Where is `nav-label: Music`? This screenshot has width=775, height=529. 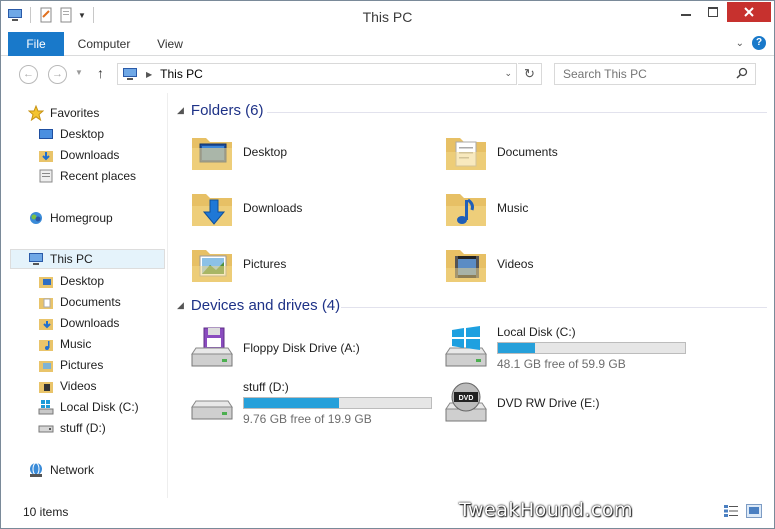 nav-label: Music is located at coordinates (76, 344).